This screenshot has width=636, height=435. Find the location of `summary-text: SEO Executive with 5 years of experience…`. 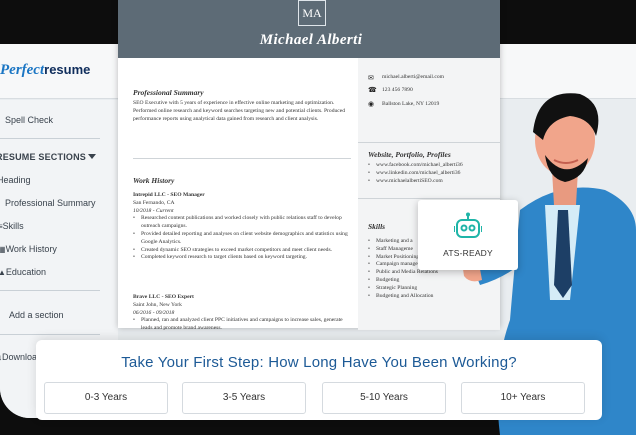

summary-text: SEO Executive with 5 years of experience… is located at coordinates (239, 111).